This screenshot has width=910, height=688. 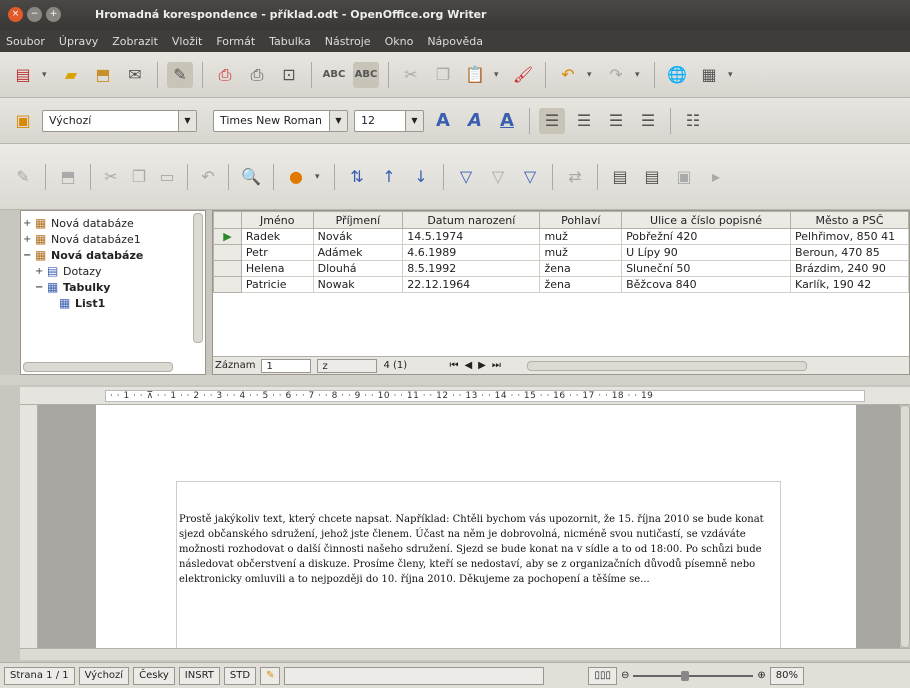 What do you see at coordinates (475, 121) in the screenshot?
I see `italic-icon: A` at bounding box center [475, 121].